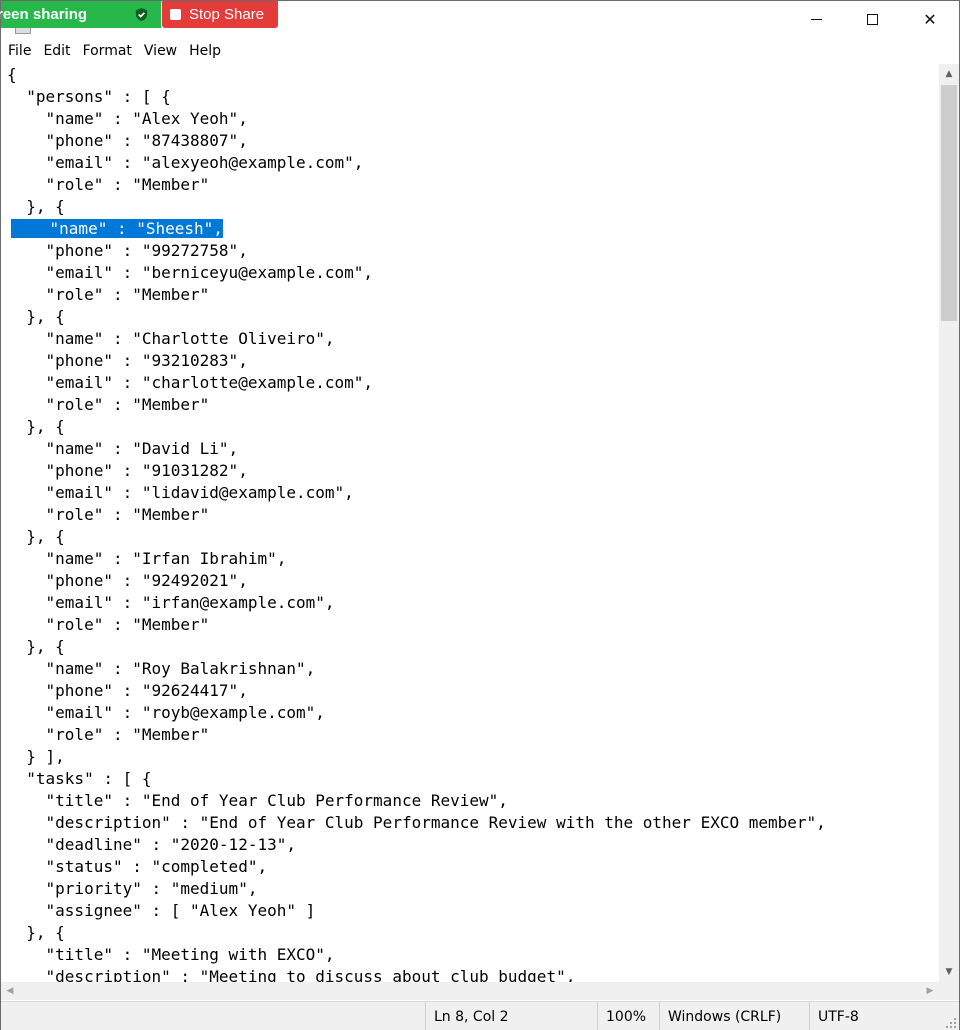  What do you see at coordinates (160, 51) in the screenshot?
I see `menu-view: View` at bounding box center [160, 51].